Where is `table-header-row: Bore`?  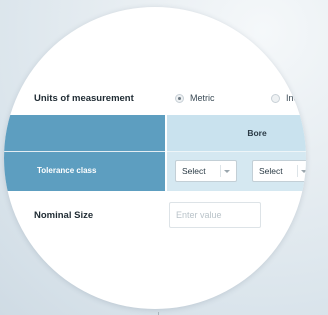 table-header-row: Bore is located at coordinates (155, 133).